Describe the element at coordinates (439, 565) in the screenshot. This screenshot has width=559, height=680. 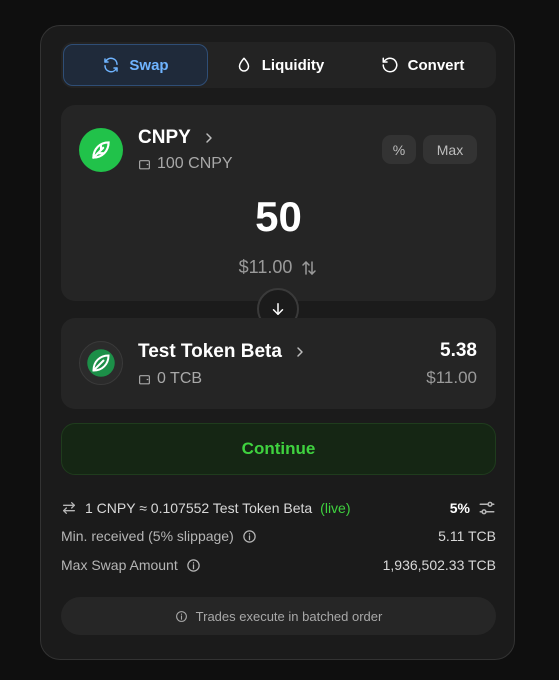
I see `max-swap-value: 1,936,502.33 TCB` at that location.